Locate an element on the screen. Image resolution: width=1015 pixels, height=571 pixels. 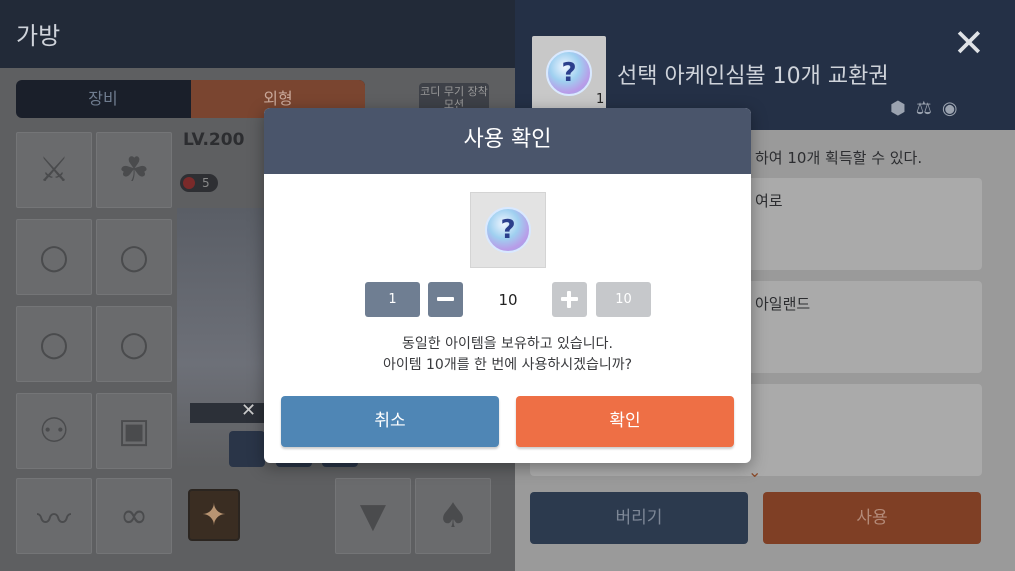
slot-portrait: ▣ is located at coordinates (134, 431).